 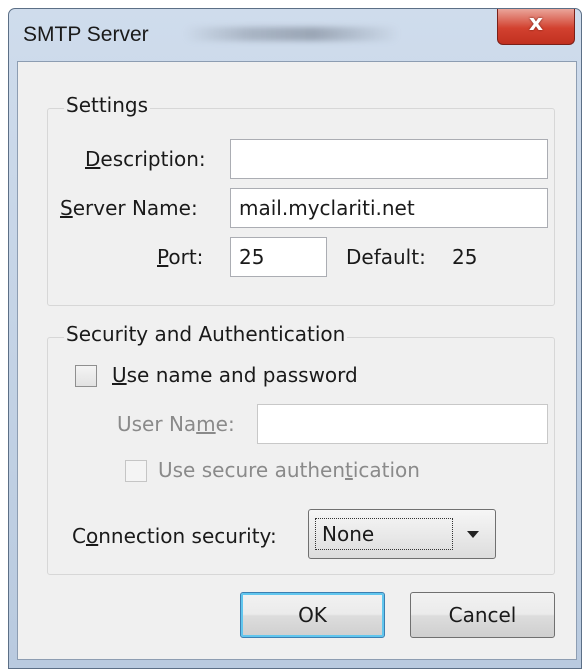 What do you see at coordinates (386, 257) in the screenshot?
I see `default-port-label: Default:` at bounding box center [386, 257].